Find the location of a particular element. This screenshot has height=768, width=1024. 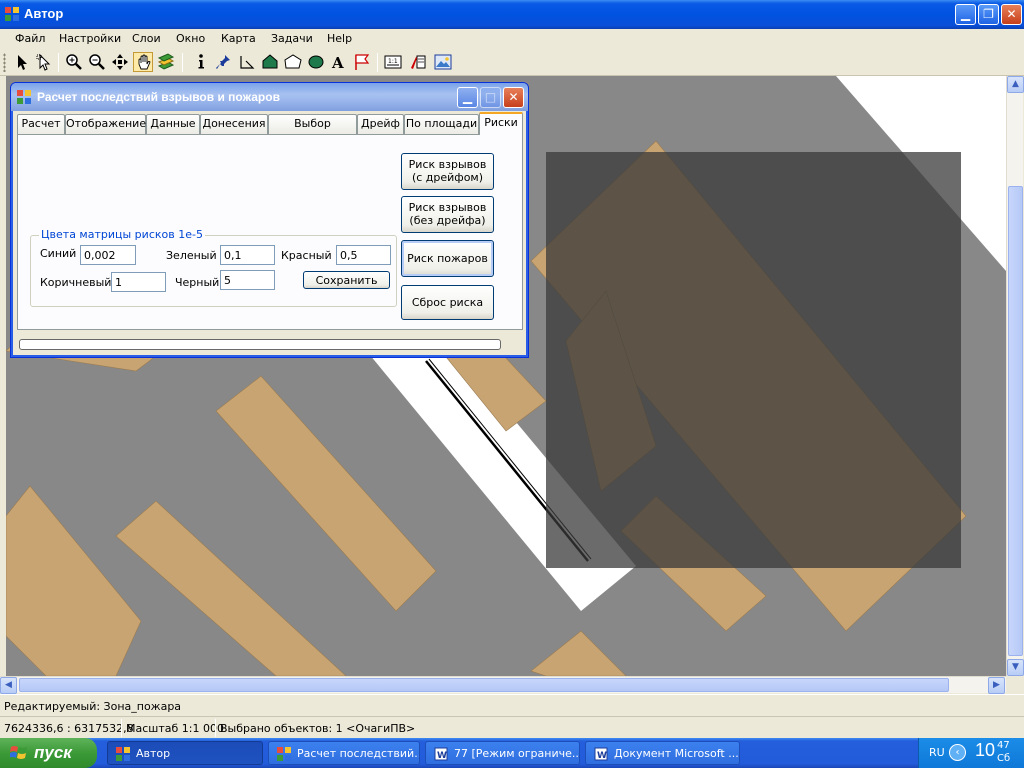

toolbar-grip is located at coordinates (4, 62).